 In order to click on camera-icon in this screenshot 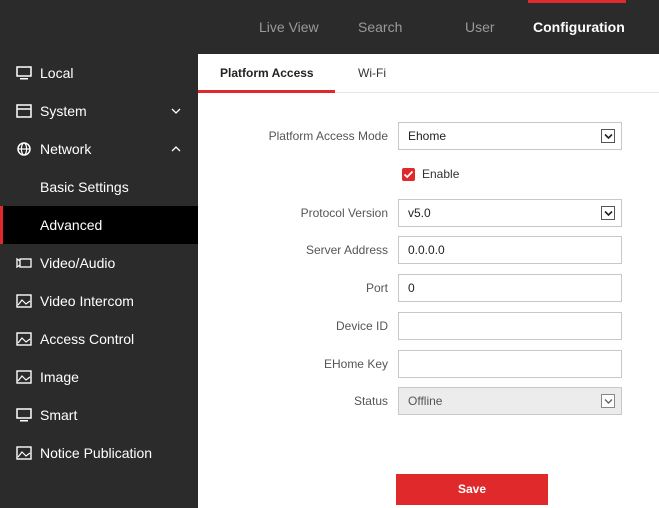, I will do `click(24, 263)`.